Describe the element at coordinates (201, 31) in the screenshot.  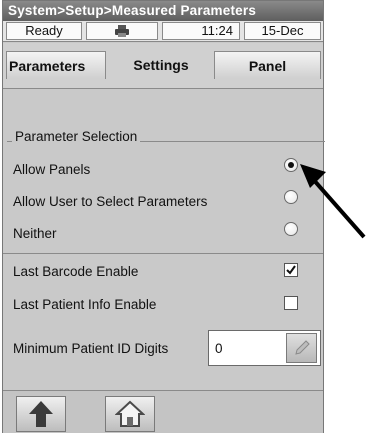
I see `status-time: 11:24` at that location.